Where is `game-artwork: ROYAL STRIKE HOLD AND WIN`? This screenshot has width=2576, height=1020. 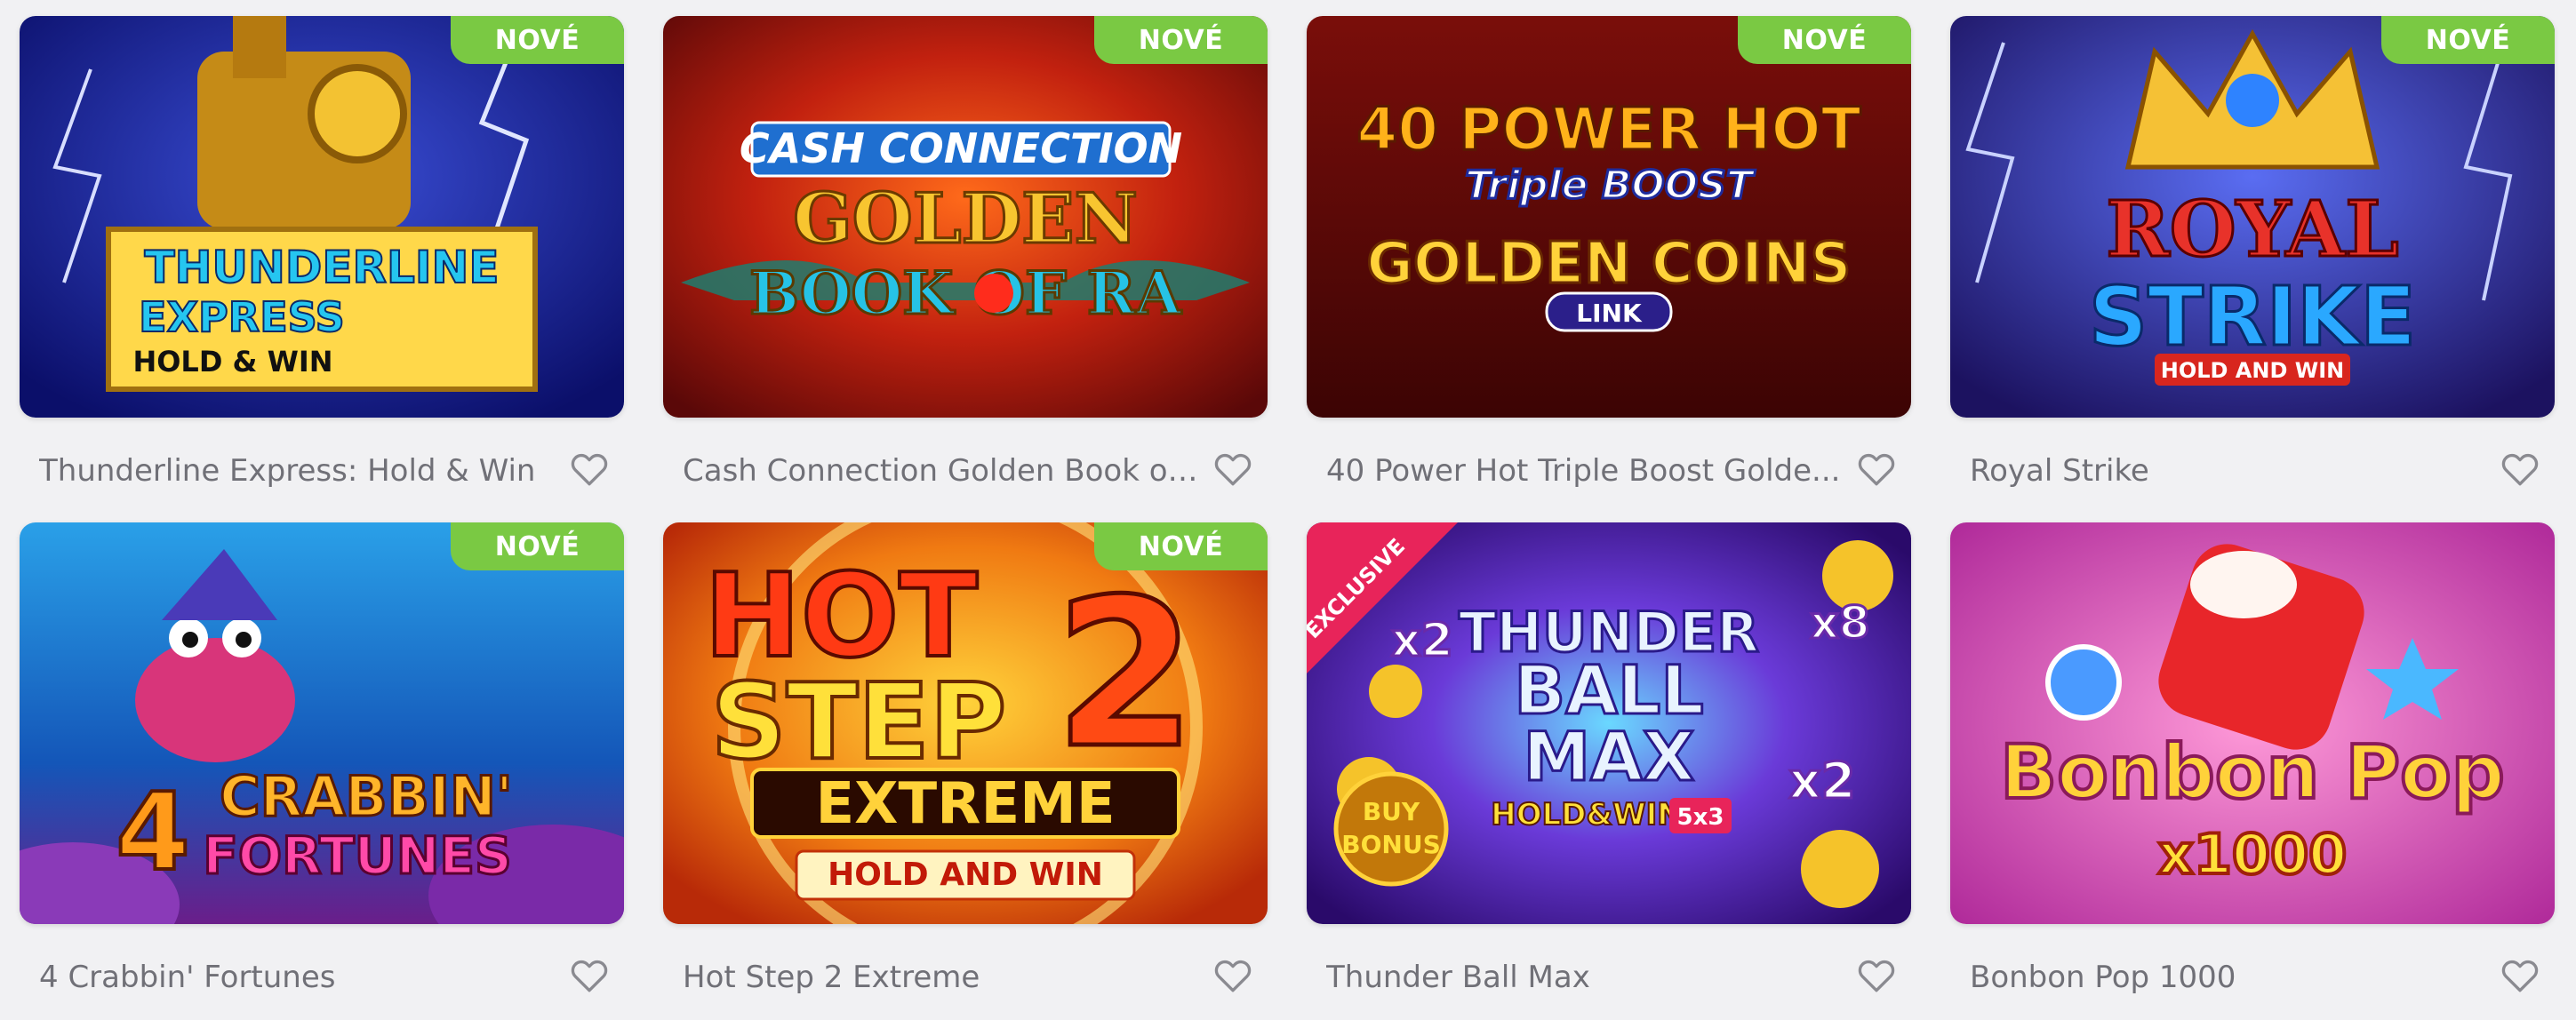 game-artwork: ROYAL STRIKE HOLD AND WIN is located at coordinates (2252, 217).